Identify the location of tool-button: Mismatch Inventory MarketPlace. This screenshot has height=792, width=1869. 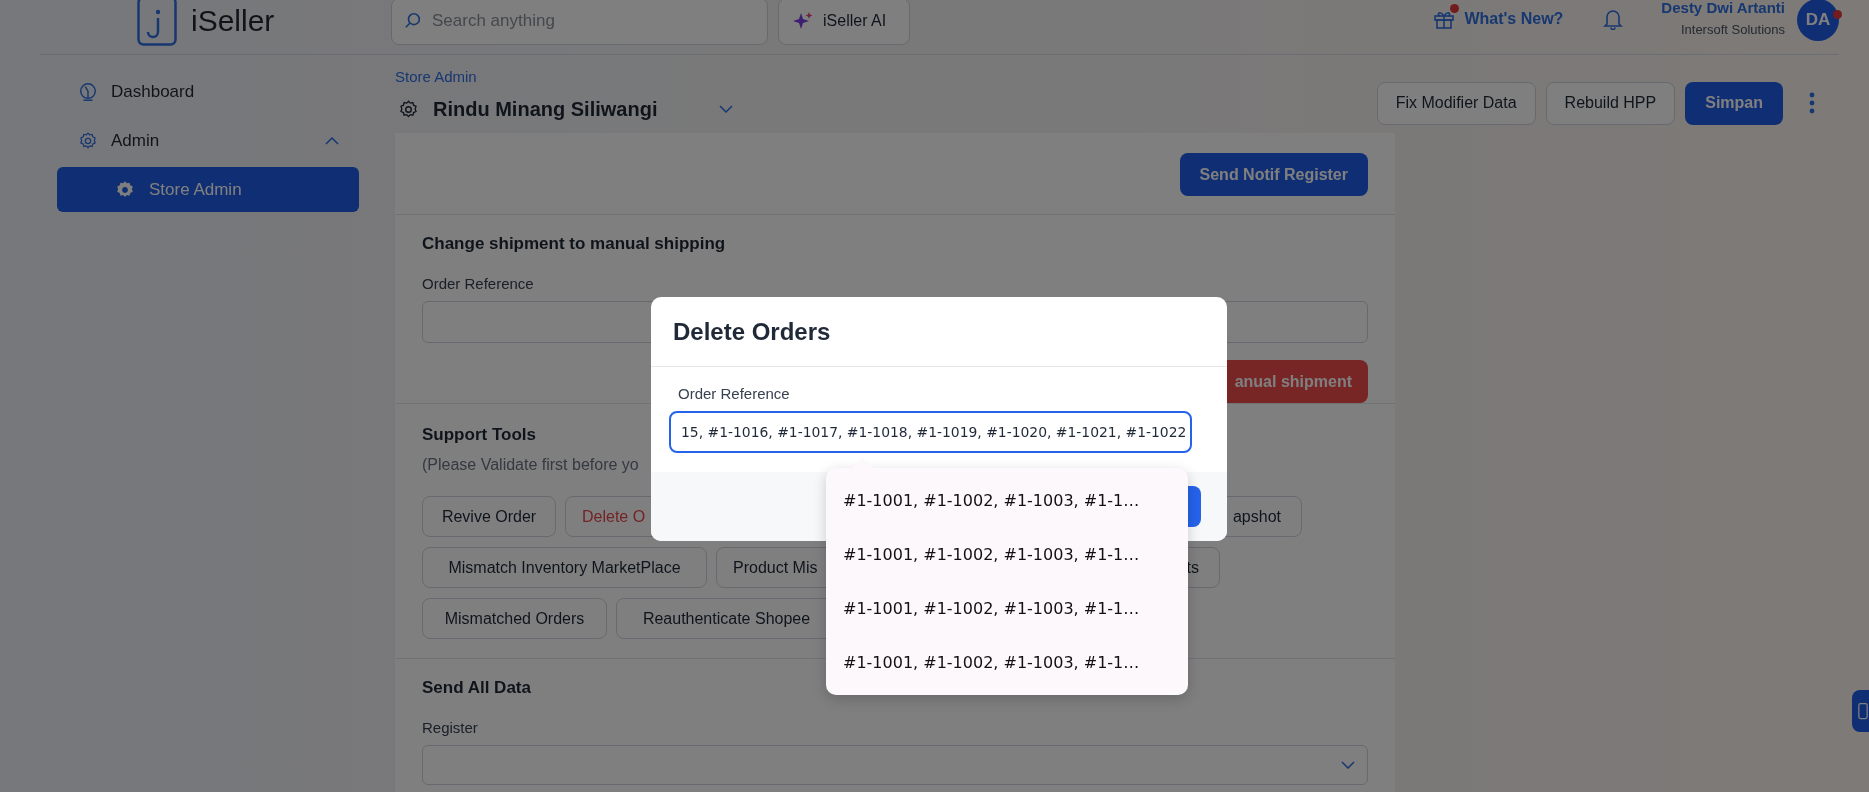
(564, 567).